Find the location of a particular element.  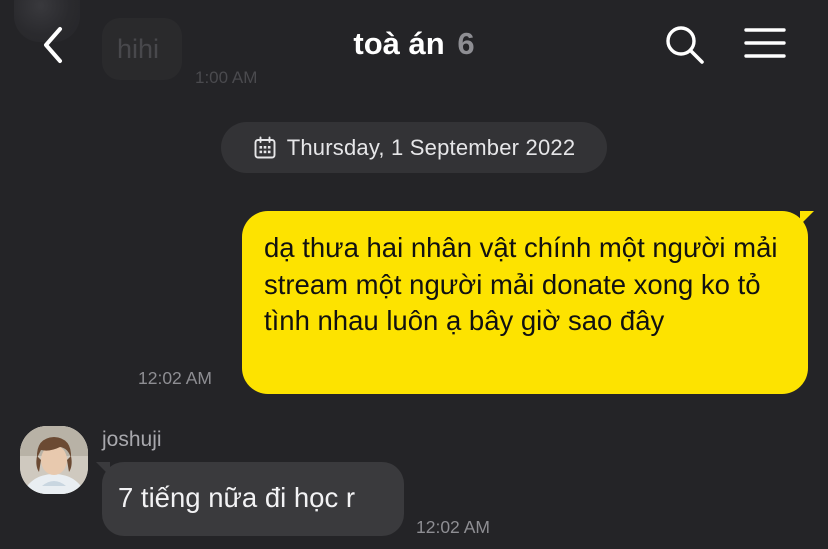

date-divider-text: Thursday, 1 September 2022 is located at coordinates (431, 147).